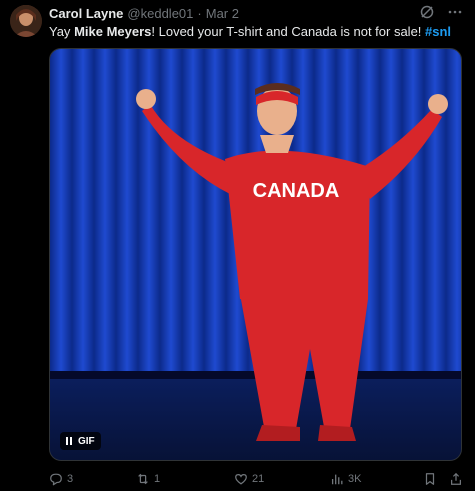  What do you see at coordinates (86, 13) in the screenshot?
I see `author-name: Carol Layne` at bounding box center [86, 13].